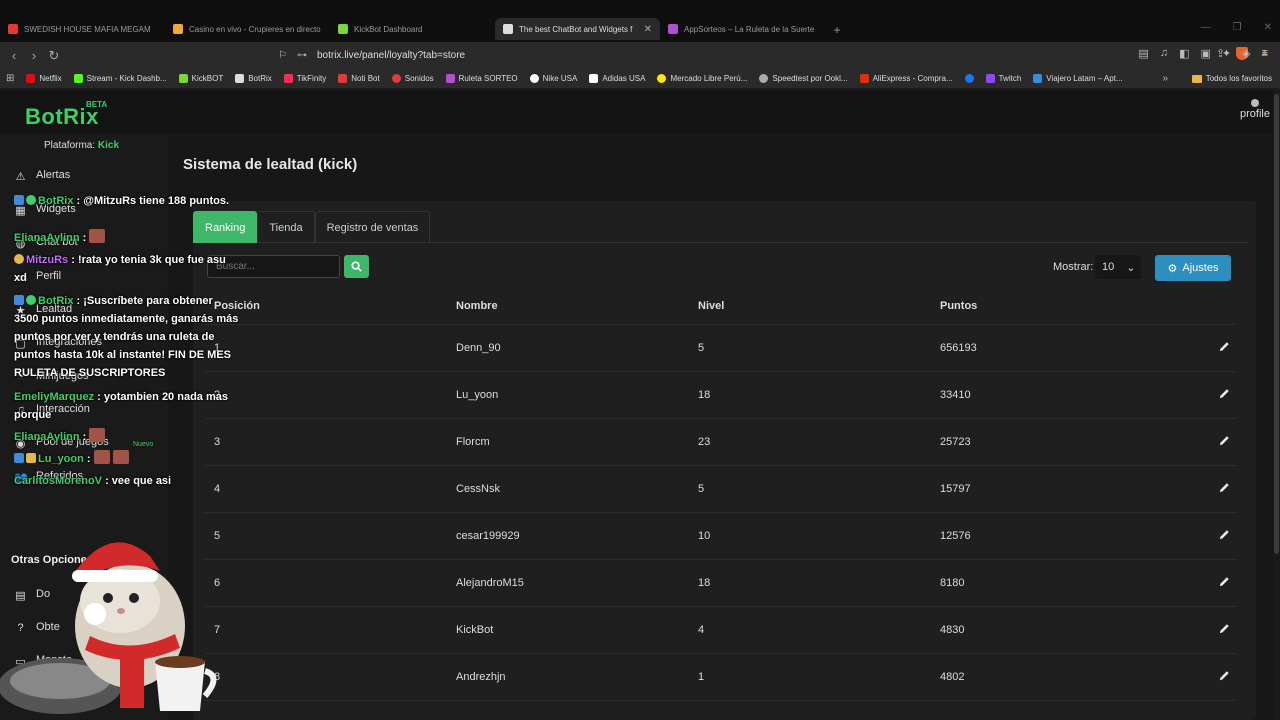 This screenshot has height=720, width=1280. Describe the element at coordinates (217, 489) in the screenshot. I see `position-cell: 4` at that location.